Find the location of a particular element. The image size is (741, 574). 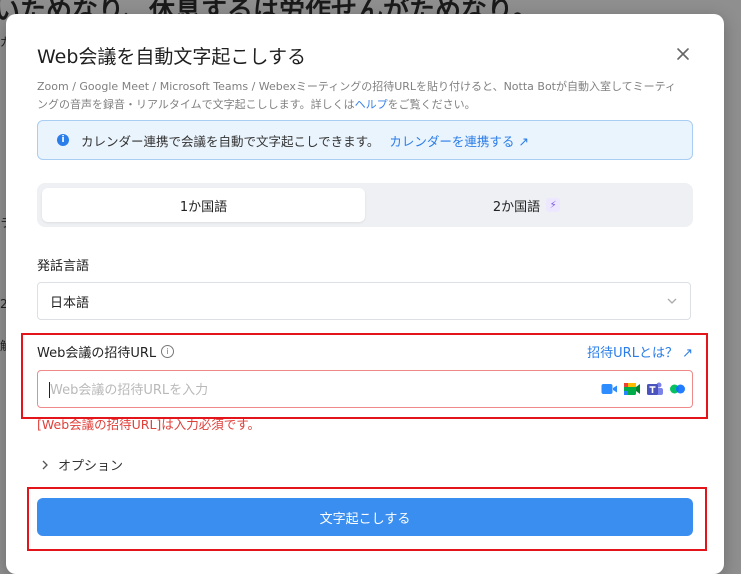

teams-icon is located at coordinates (655, 388).